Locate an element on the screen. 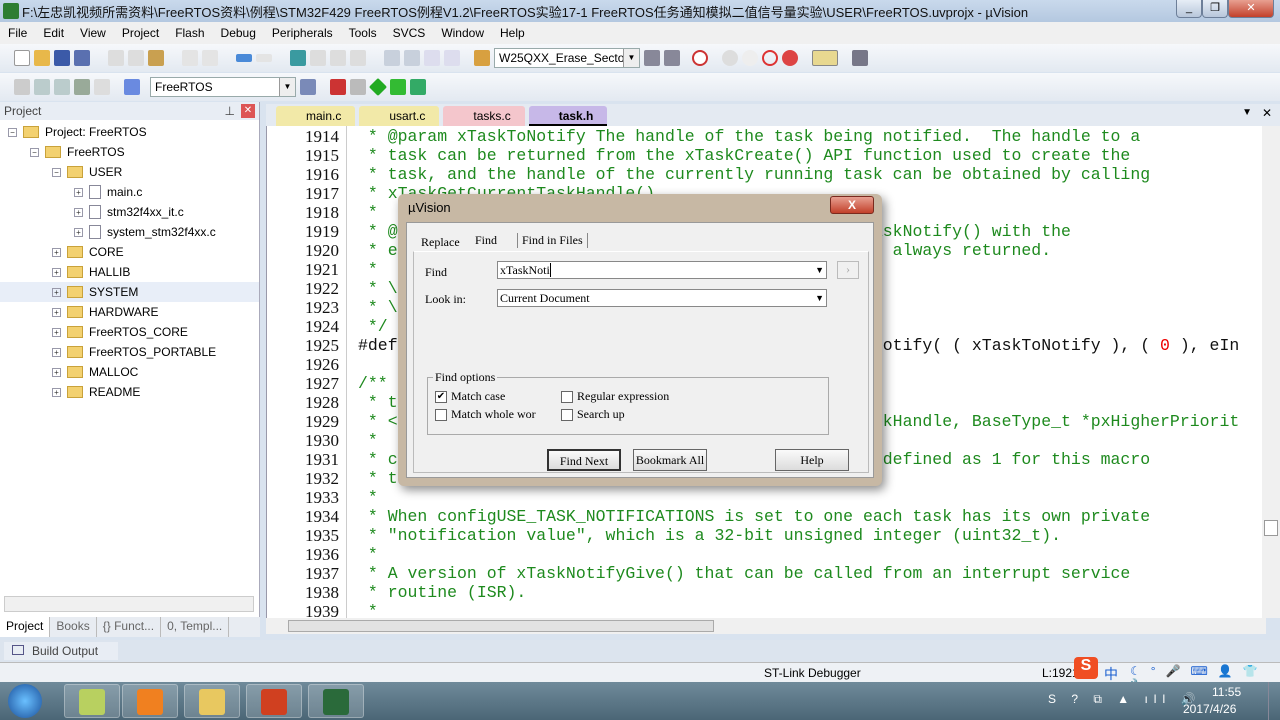 The width and height of the screenshot is (1280, 720). incremental-find-icon is located at coordinates (672, 58).